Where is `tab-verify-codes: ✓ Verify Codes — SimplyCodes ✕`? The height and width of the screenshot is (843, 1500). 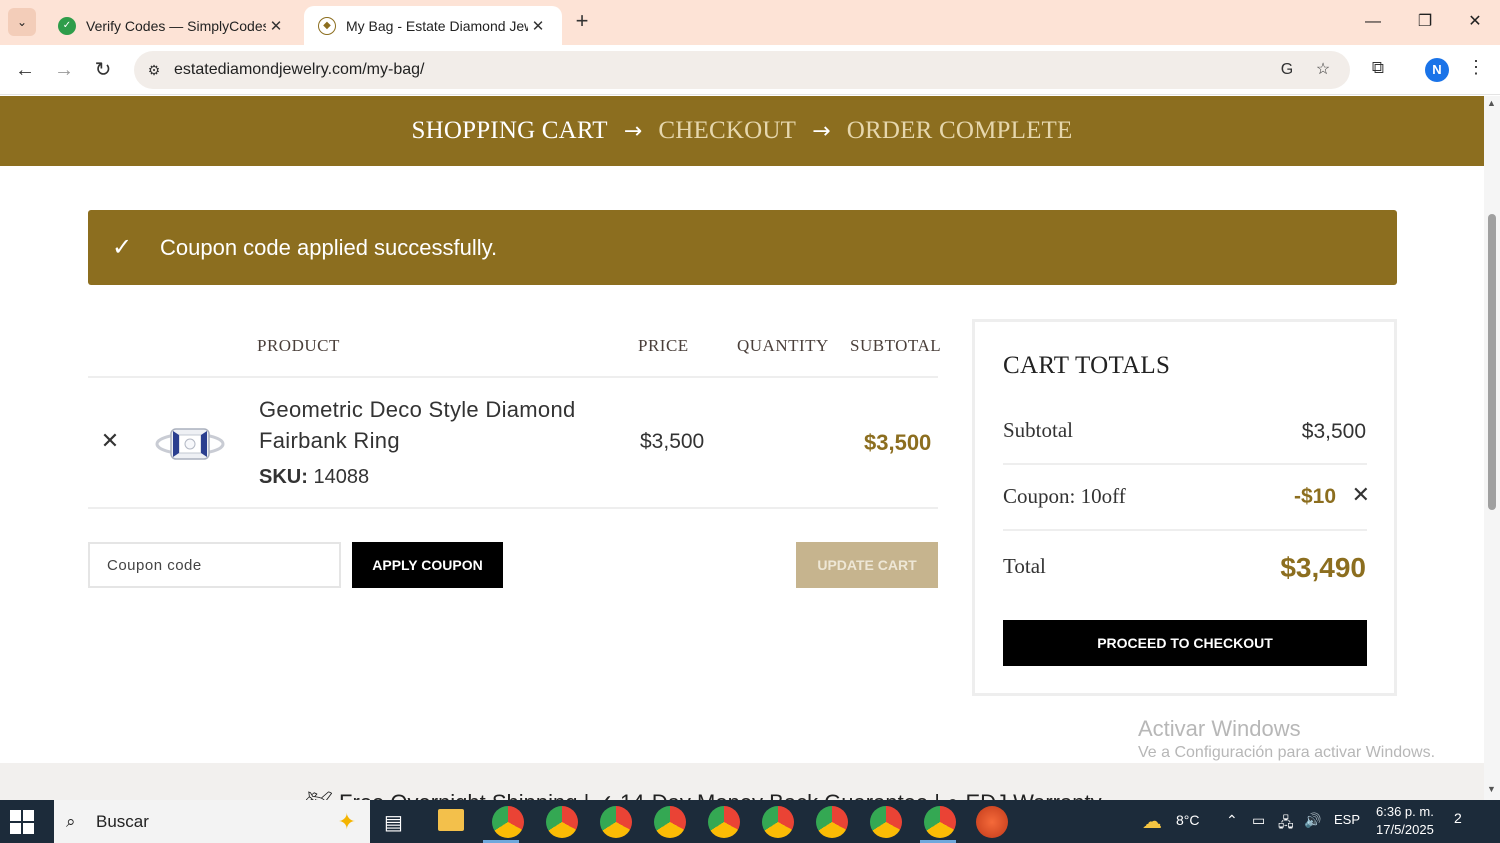
tab-verify-codes: ✓ Verify Codes — SimplyCodes ✕ is located at coordinates (172, 25).